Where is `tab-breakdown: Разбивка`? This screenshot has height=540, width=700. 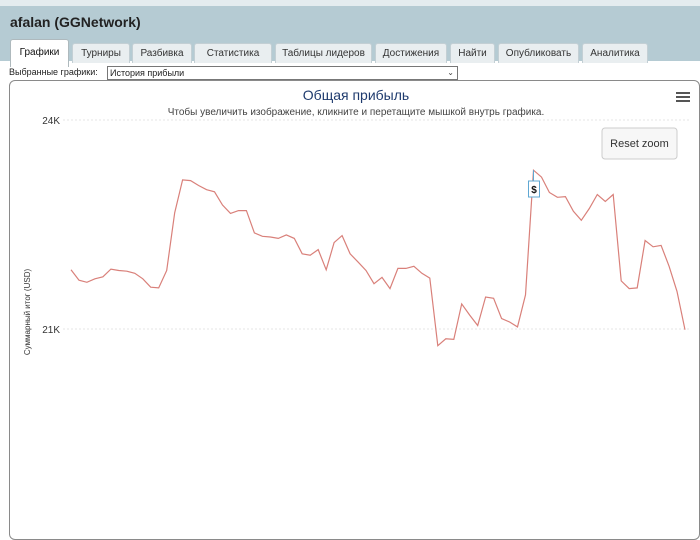
tab-breakdown: Разбивка is located at coordinates (162, 53).